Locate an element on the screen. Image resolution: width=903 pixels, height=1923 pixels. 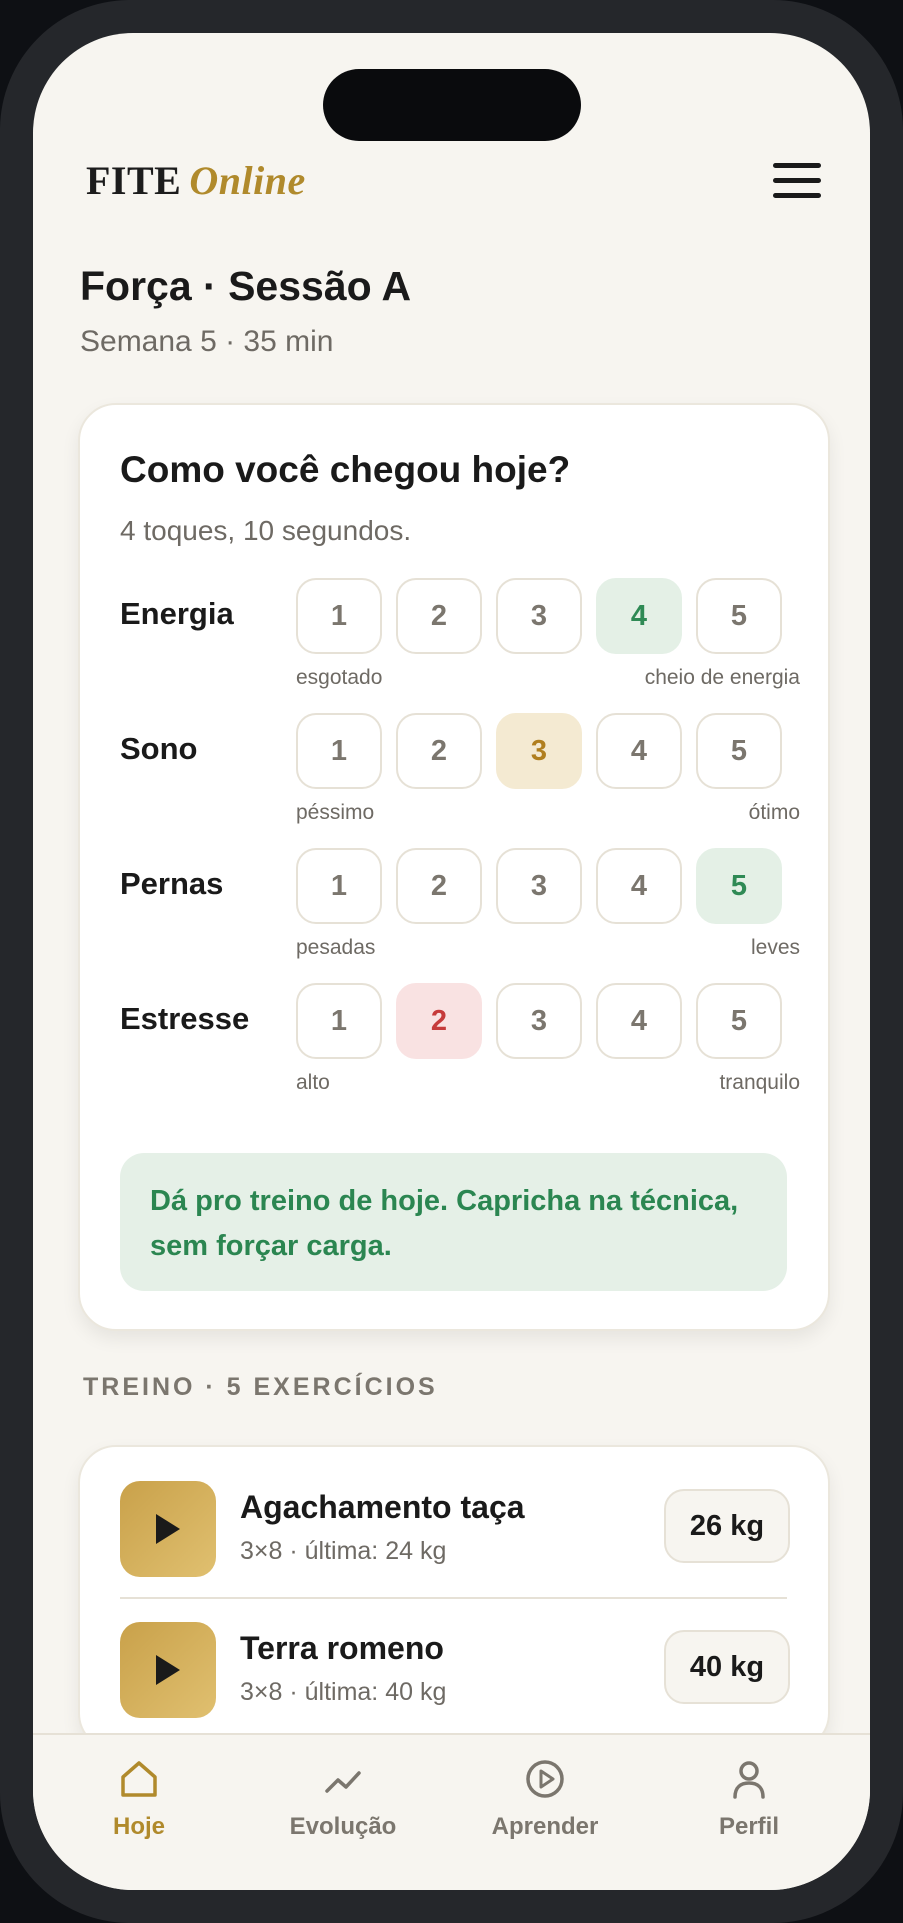
tab-evolucao: Evolução is located at coordinates (343, 1799).